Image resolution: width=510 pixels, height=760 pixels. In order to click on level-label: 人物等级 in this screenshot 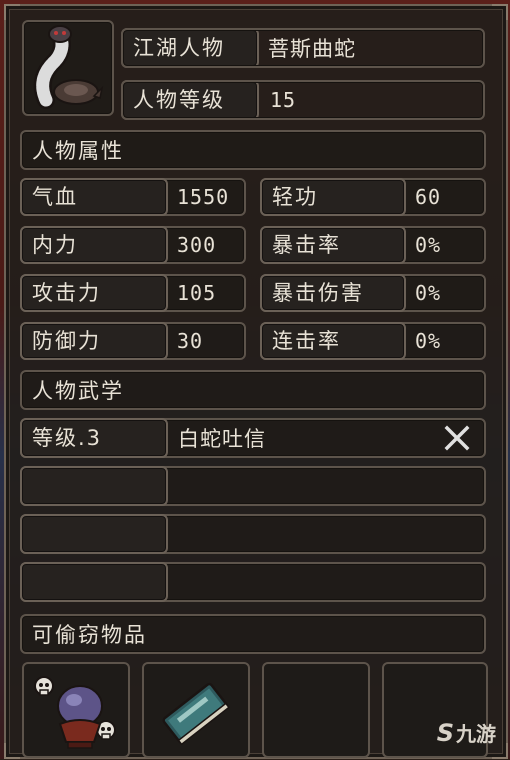, I will do `click(190, 100)`.